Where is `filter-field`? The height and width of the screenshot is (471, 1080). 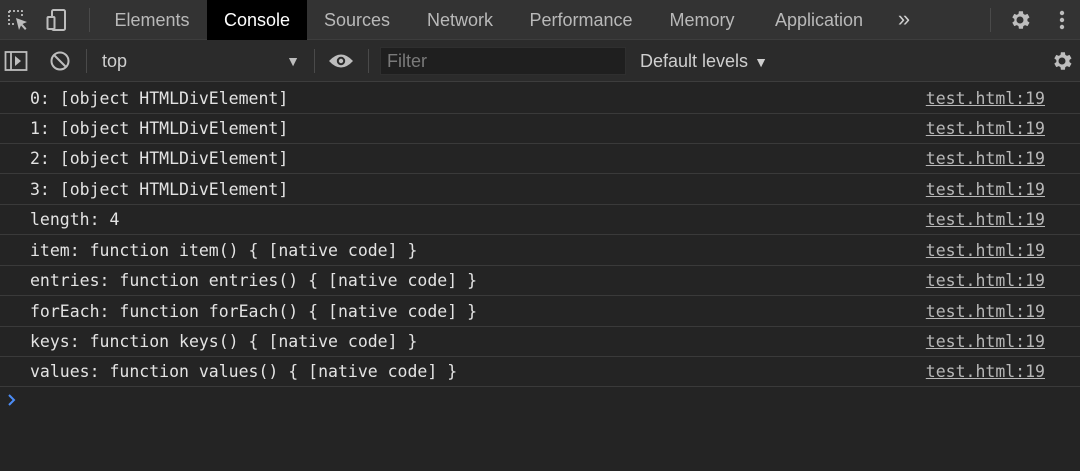 filter-field is located at coordinates (503, 61).